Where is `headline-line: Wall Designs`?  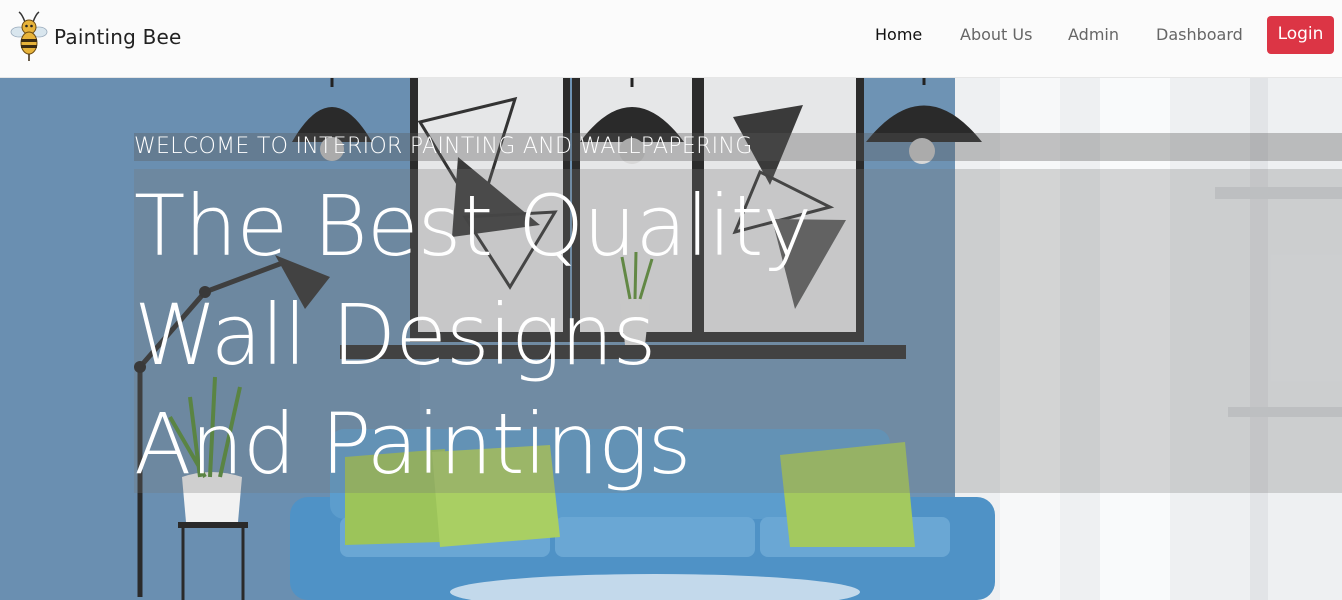 headline-line: Wall Designs is located at coordinates (395, 335).